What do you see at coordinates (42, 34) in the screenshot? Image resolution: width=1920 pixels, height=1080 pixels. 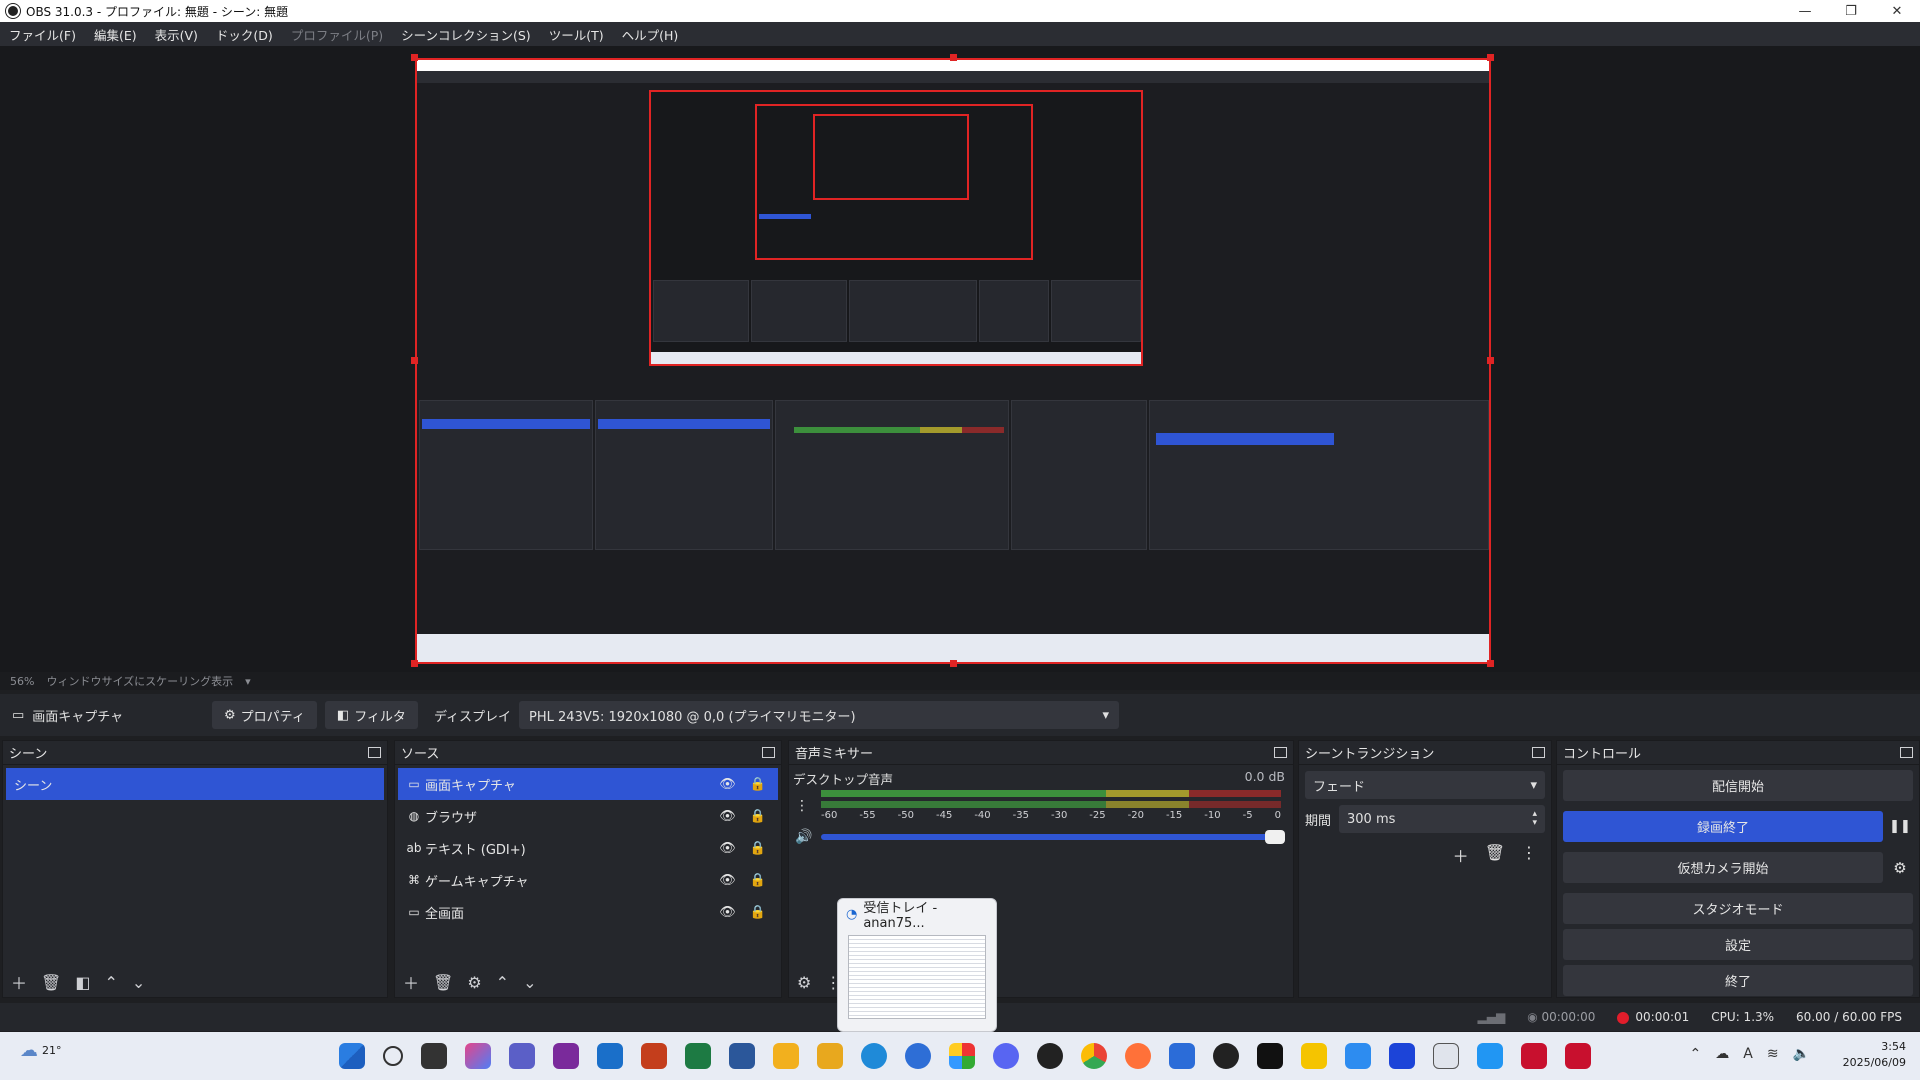 I see `menu-file: ファイル(F)` at bounding box center [42, 34].